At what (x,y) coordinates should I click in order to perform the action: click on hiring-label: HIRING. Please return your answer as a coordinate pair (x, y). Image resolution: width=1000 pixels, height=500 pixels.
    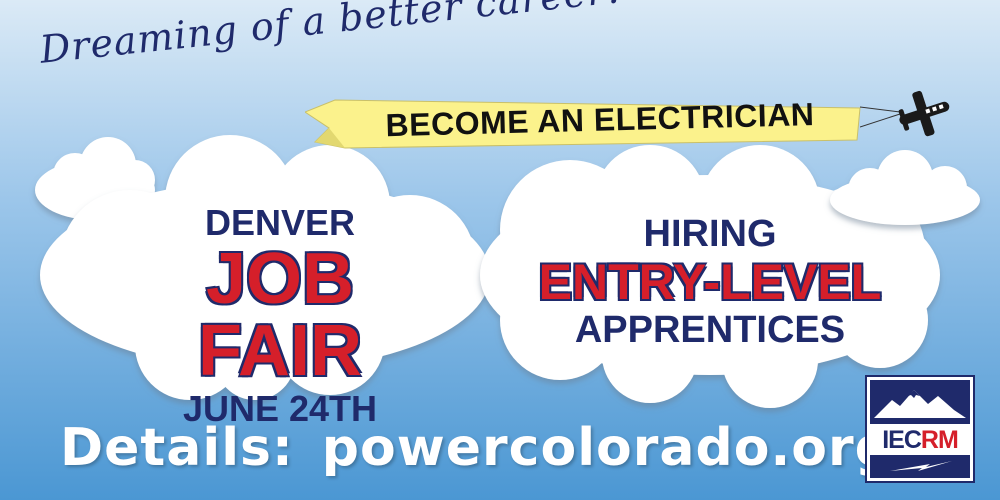
    Looking at the image, I should click on (710, 234).